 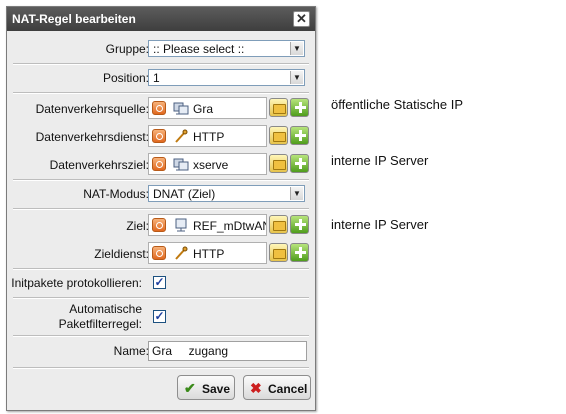 I want to click on cancel-button-label: Cancel, so click(x=288, y=389).